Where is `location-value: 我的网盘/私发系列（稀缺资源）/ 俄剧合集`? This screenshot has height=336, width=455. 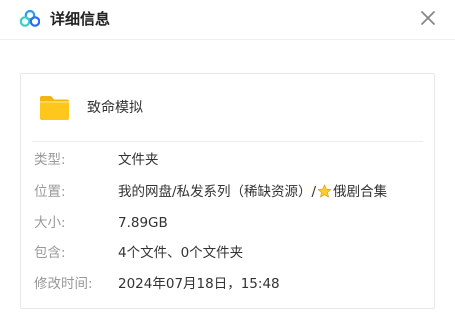
location-value: 我的网盘/私发系列（稀缺资源）/ 俄剧合集 is located at coordinates (252, 192).